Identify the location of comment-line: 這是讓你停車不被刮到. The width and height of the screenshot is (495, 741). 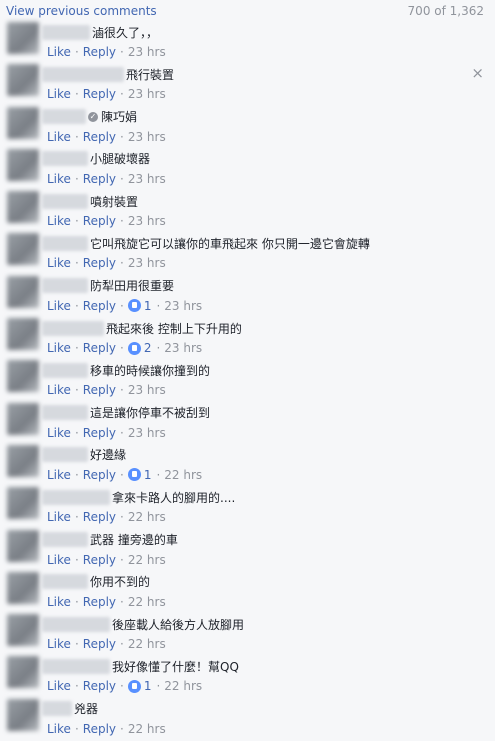
(126, 413).